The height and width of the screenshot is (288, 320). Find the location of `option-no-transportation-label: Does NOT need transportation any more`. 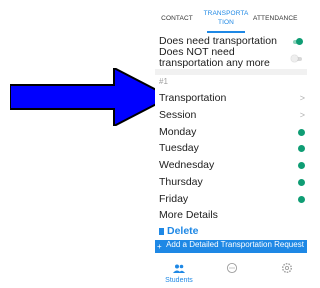

option-no-transportation-label: Does NOT need transportation any more is located at coordinates (214, 58).